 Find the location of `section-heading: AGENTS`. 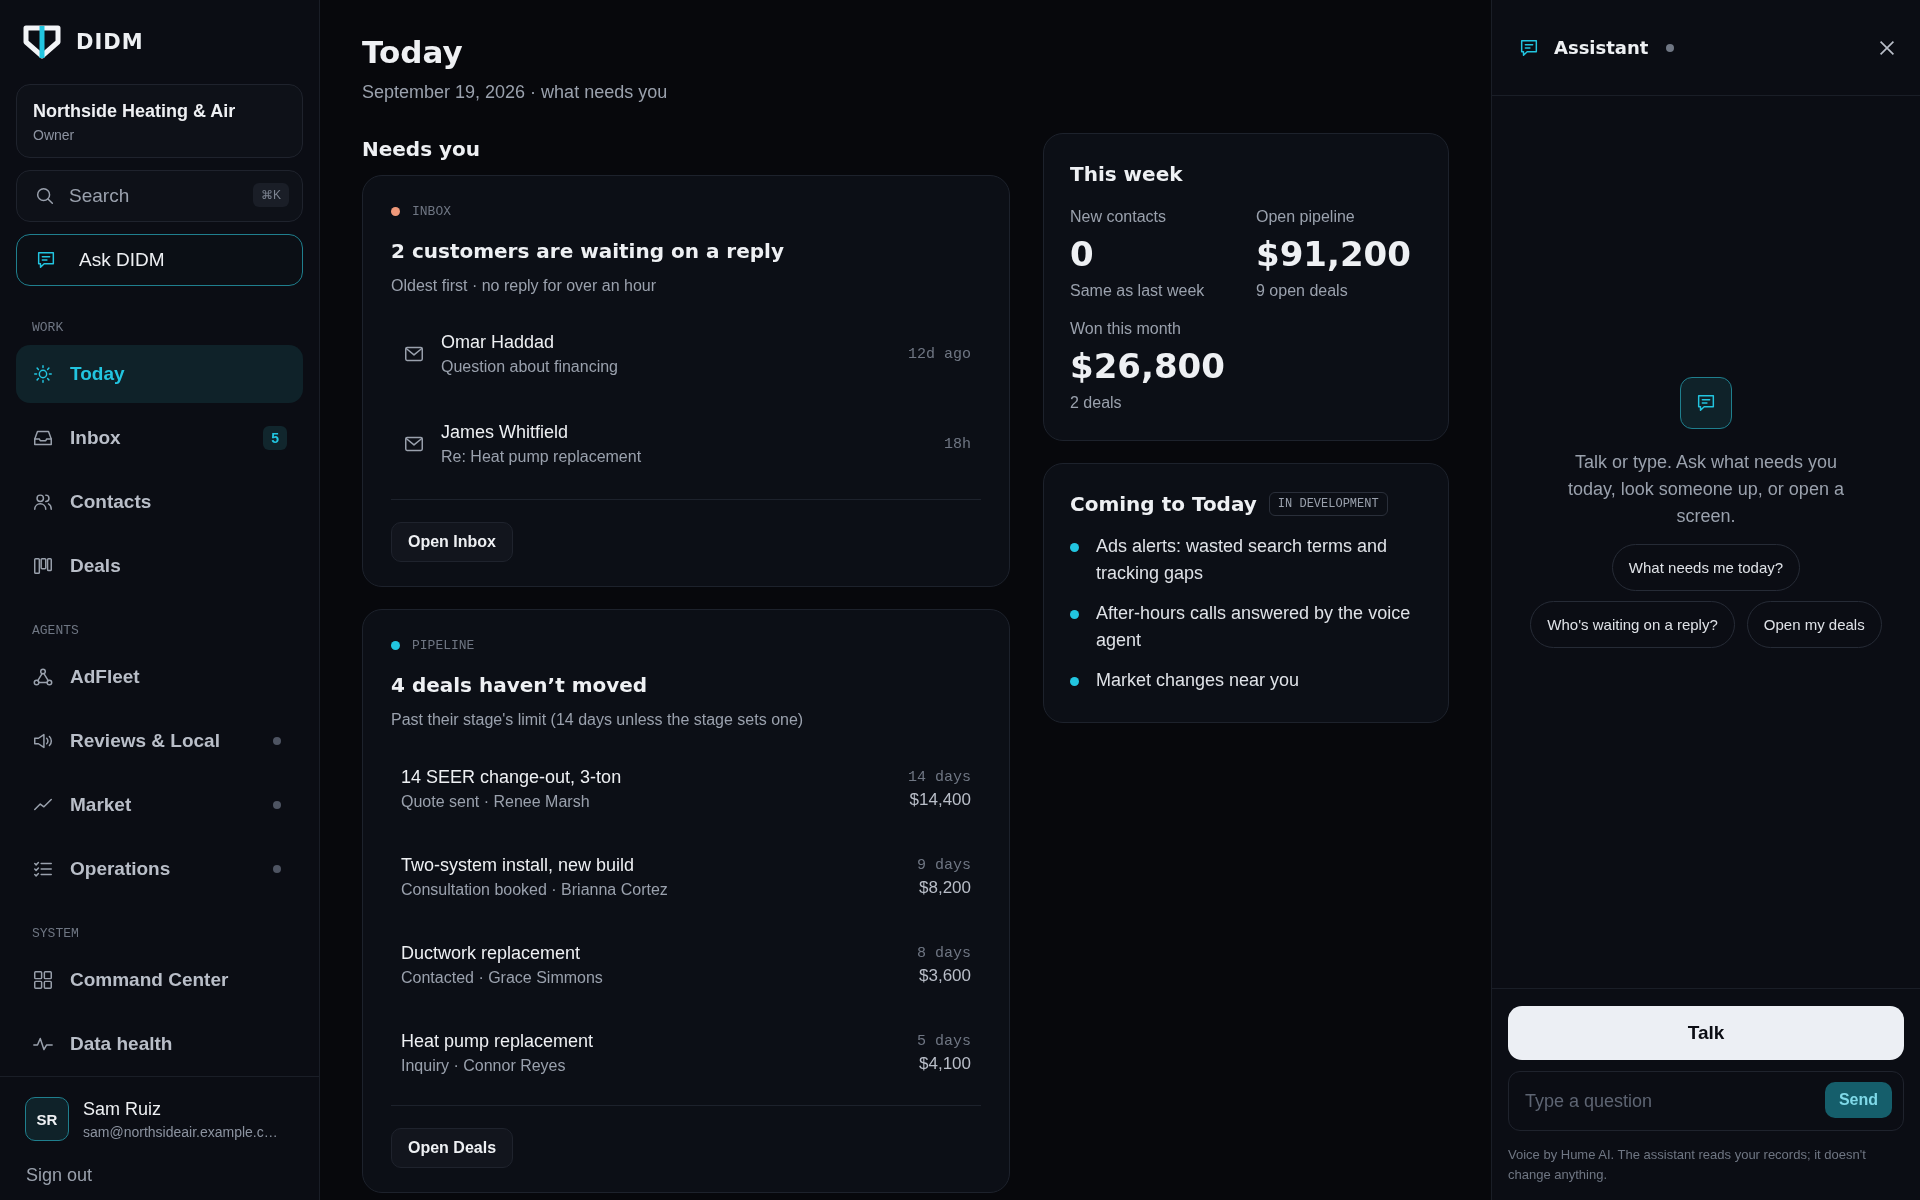

section-heading: AGENTS is located at coordinates (55, 631).